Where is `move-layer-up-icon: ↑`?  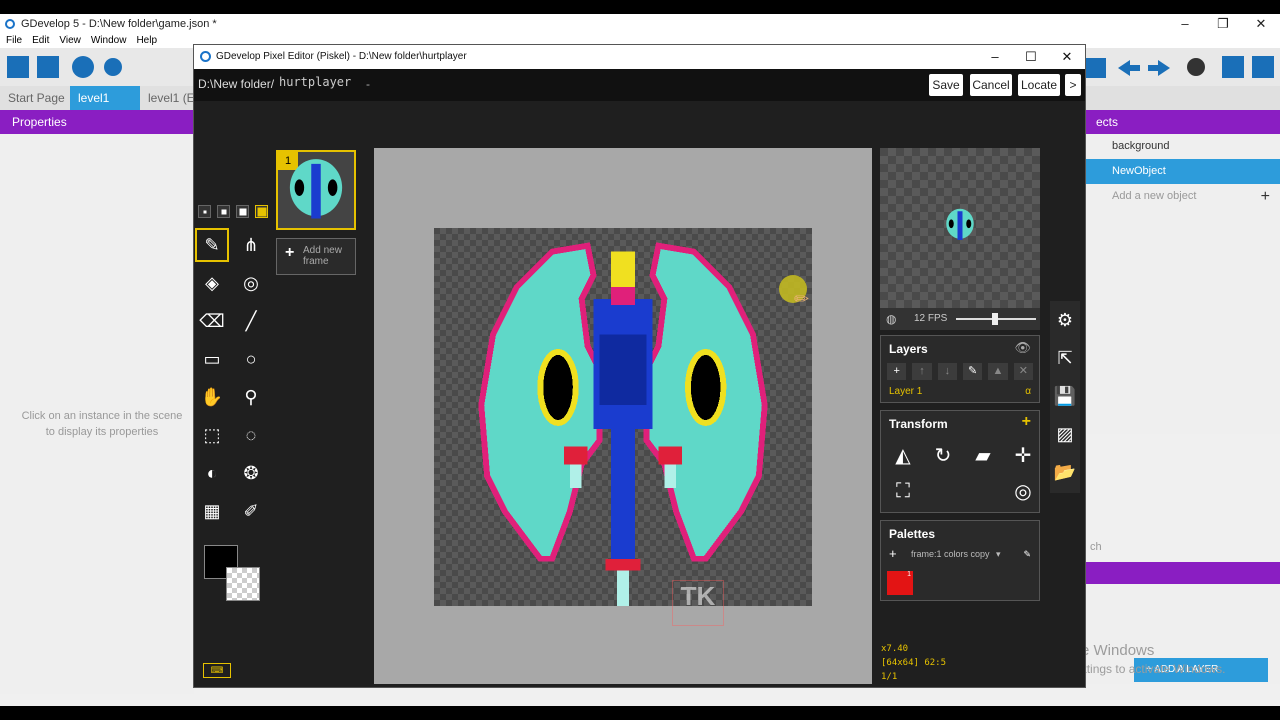 move-layer-up-icon: ↑ is located at coordinates (922, 371).